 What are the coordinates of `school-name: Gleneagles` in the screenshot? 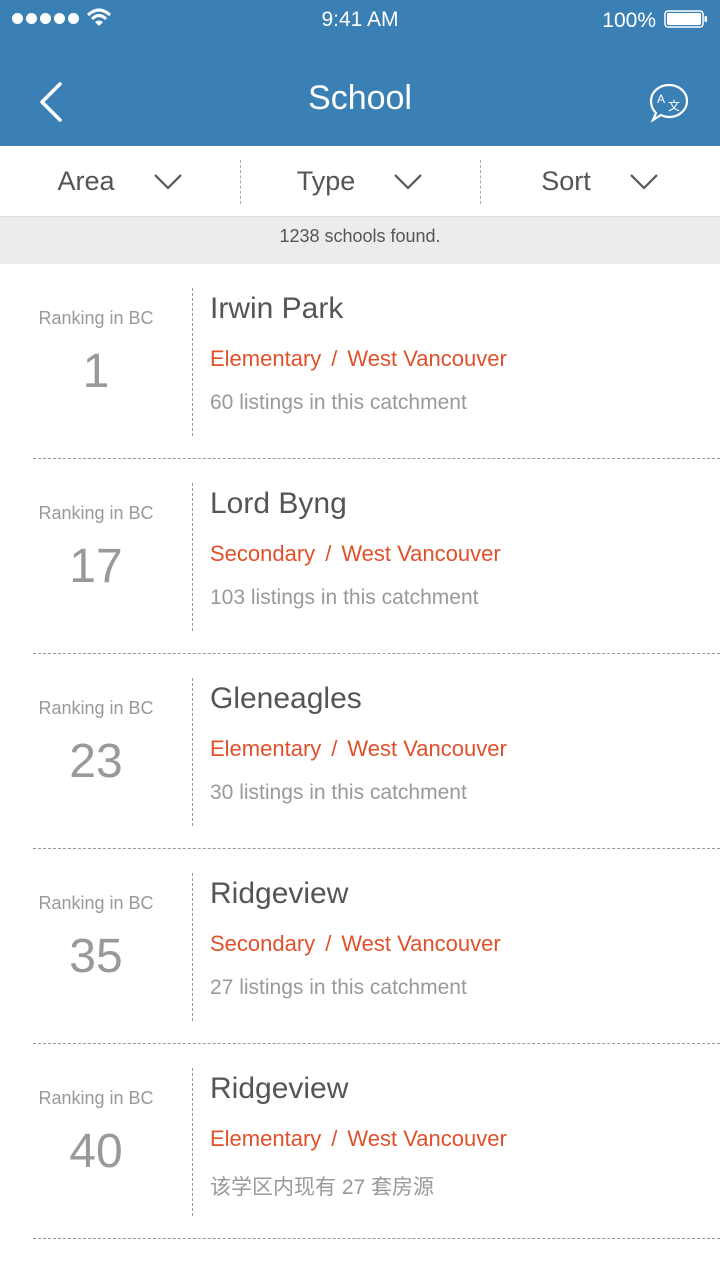 It's located at (286, 698).